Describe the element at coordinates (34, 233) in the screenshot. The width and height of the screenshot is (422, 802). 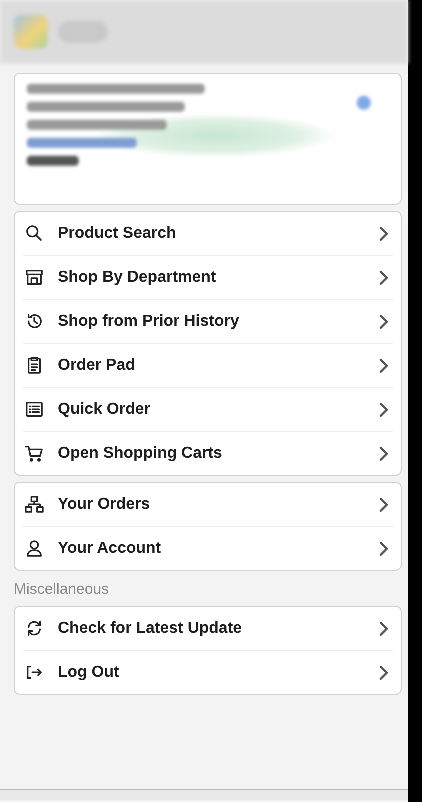
I see `search-icon` at that location.